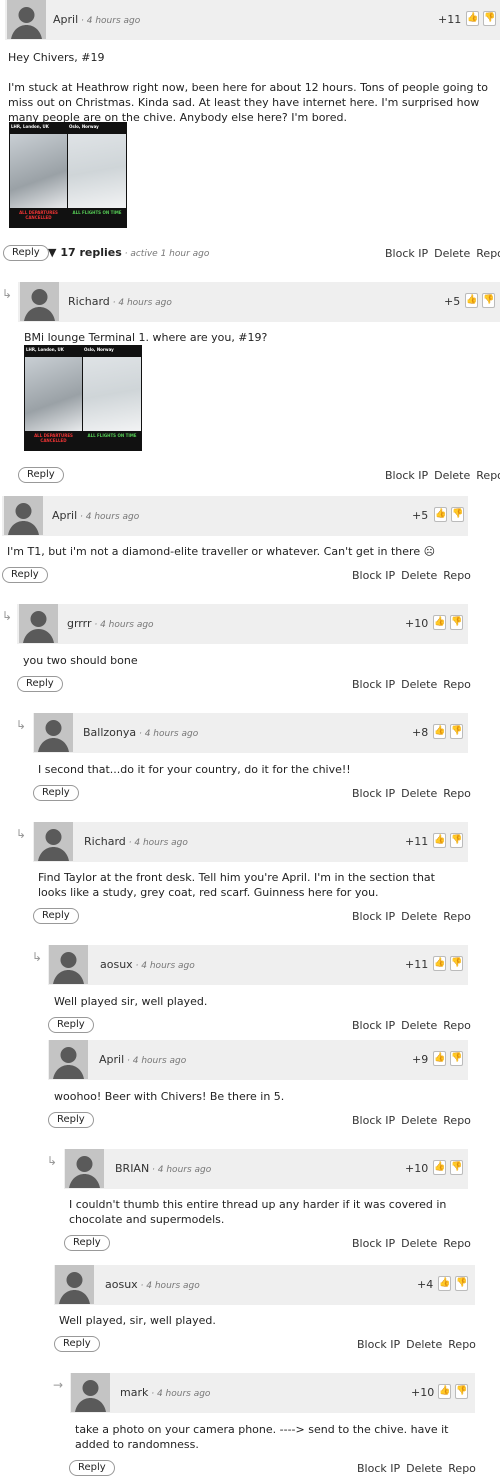  Describe the element at coordinates (132, 1168) in the screenshot. I see `author-name: BRIAN` at that location.